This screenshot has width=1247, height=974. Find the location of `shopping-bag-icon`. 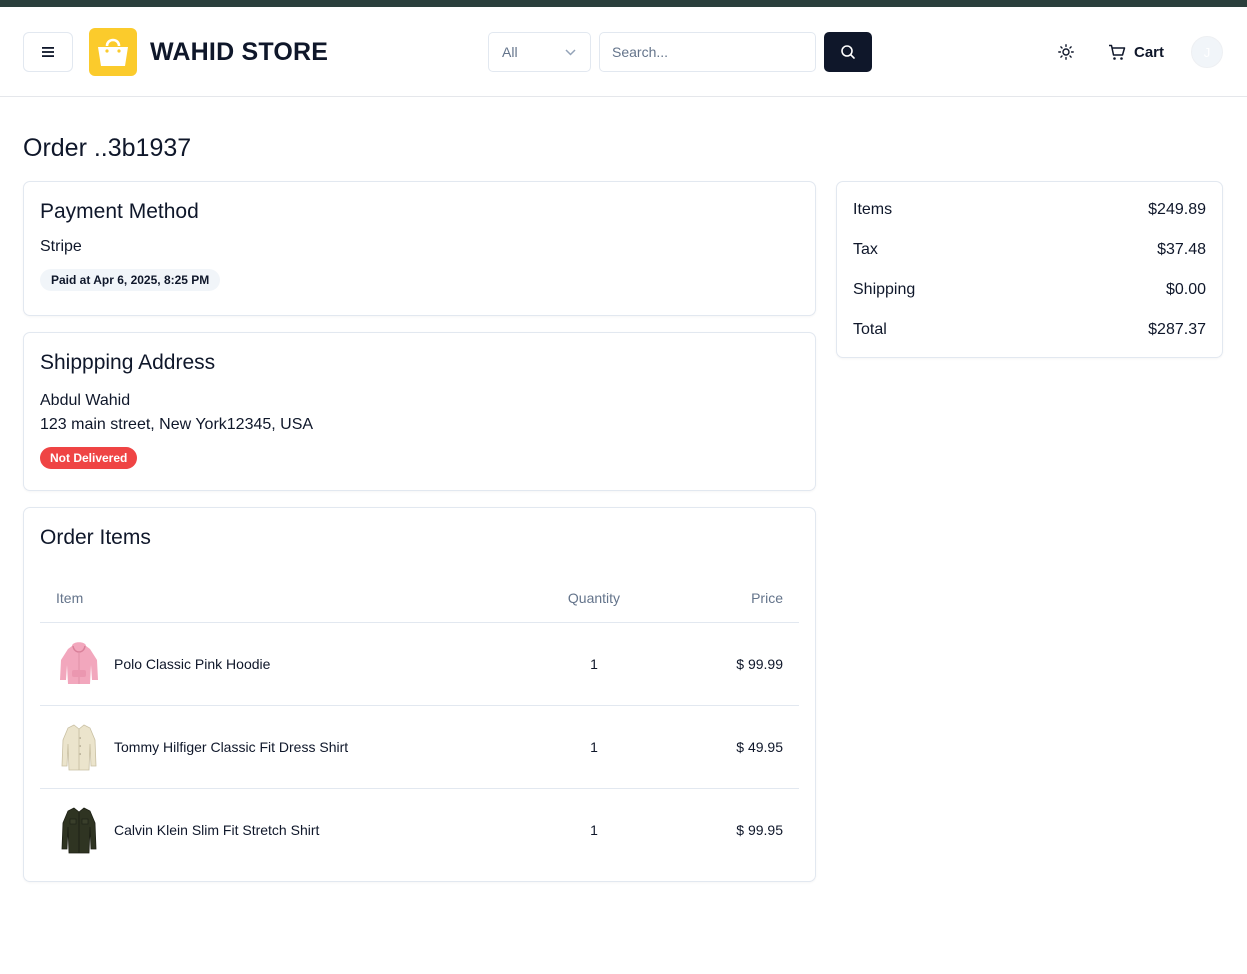

shopping-bag-icon is located at coordinates (113, 52).